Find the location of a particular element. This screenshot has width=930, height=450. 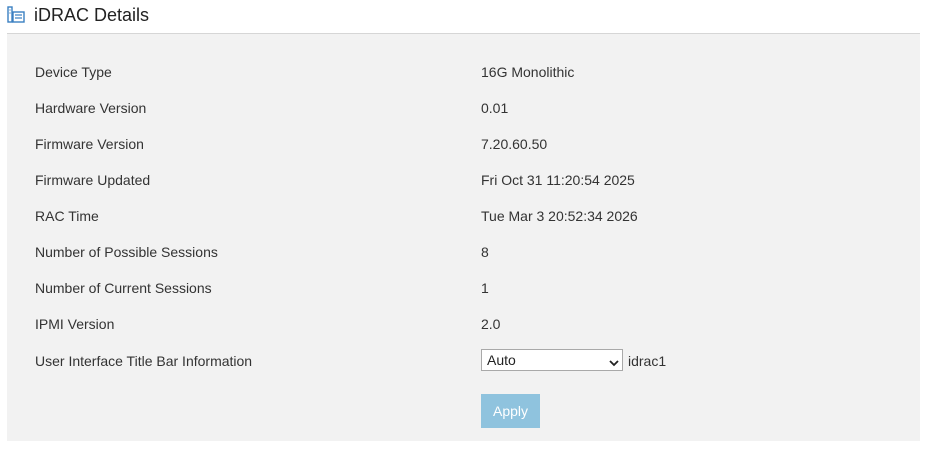

page-header: iDRAC Details is located at coordinates (465, 17).